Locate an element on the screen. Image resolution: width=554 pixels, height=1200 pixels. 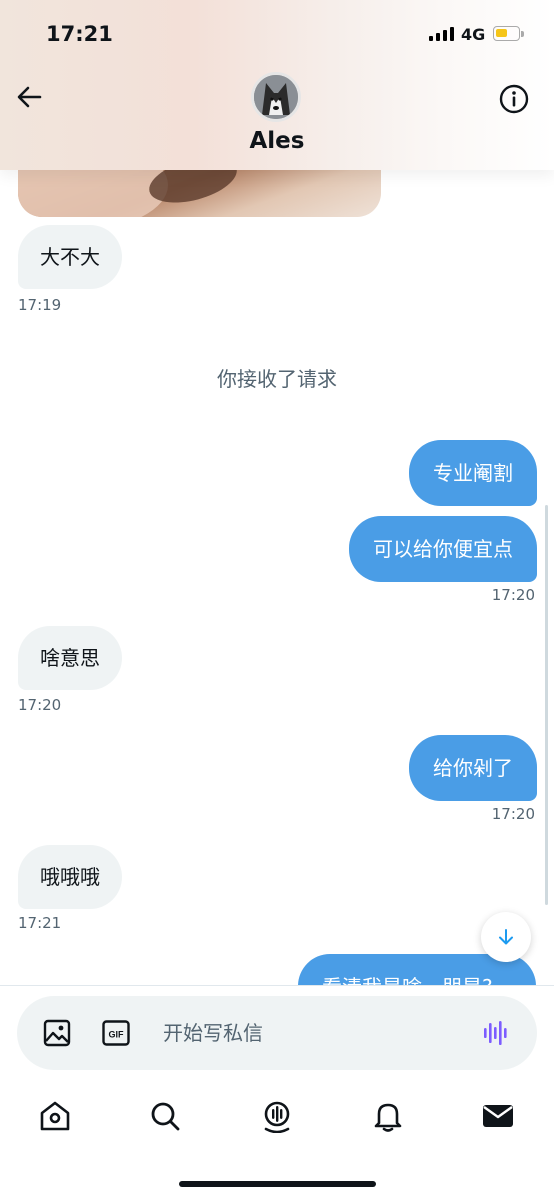
home-icon is located at coordinates (55, 1116).